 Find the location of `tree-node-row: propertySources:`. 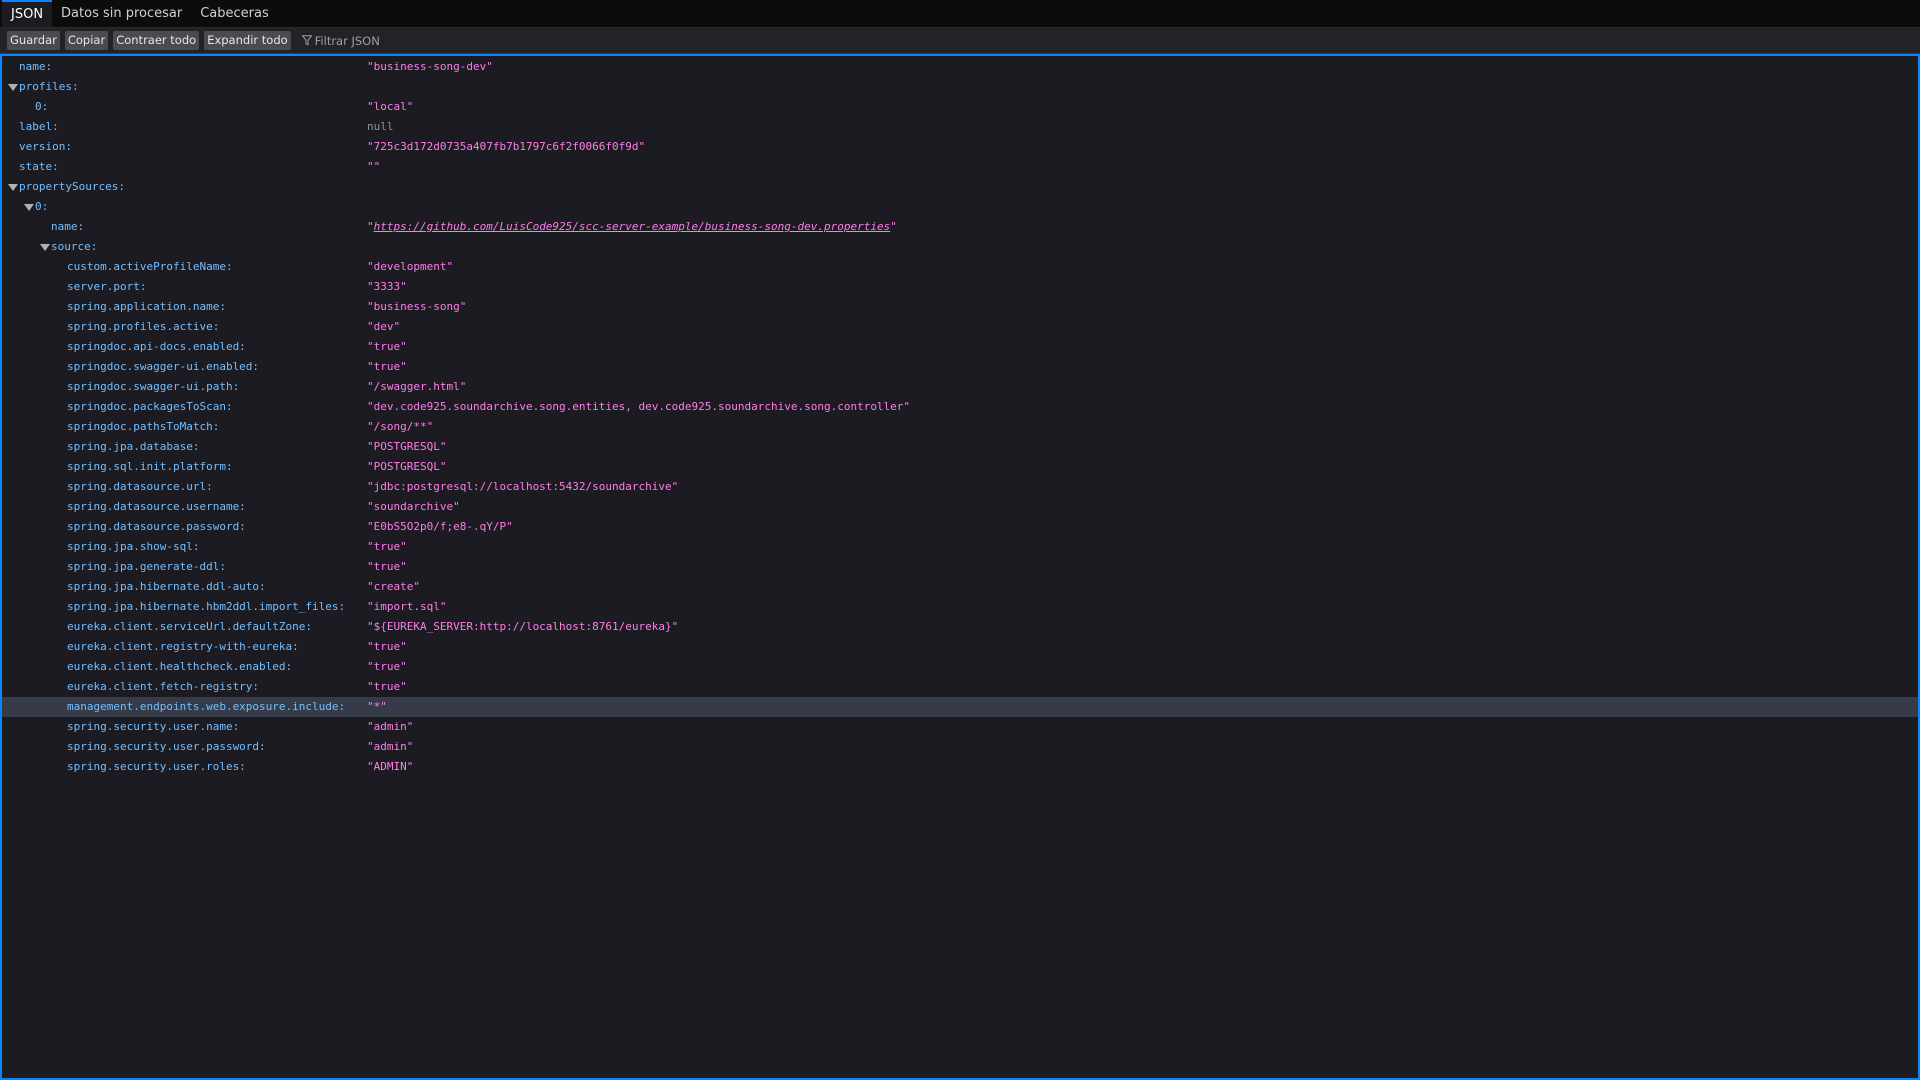

tree-node-row: propertySources: is located at coordinates (960, 187).